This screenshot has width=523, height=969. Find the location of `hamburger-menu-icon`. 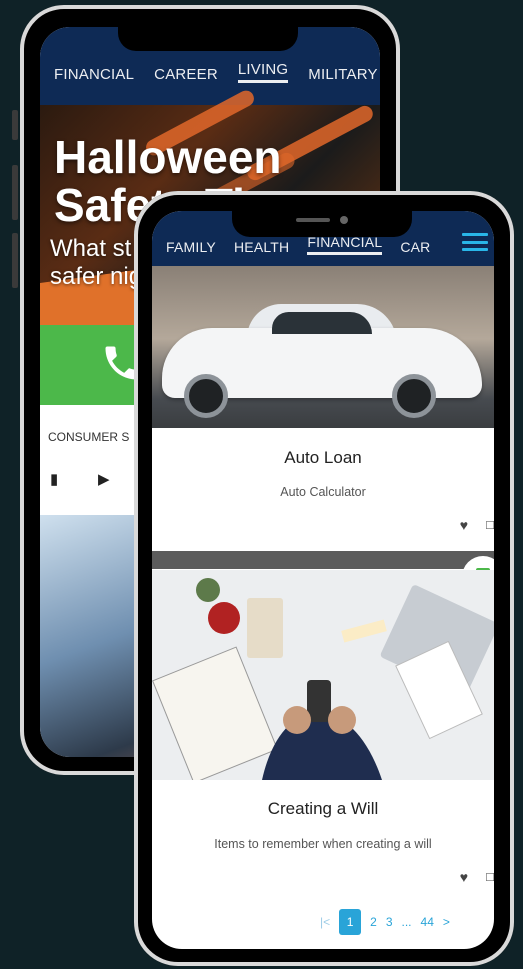

hamburger-menu-icon is located at coordinates (475, 242).